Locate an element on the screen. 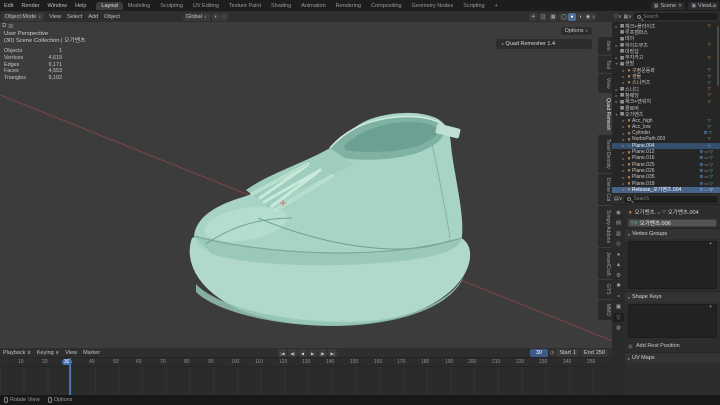  sidebar-tab: Simply Addons is located at coordinates (605, 226).